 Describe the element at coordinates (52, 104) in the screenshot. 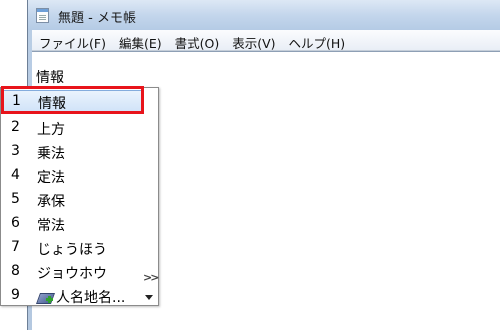

I see `candidate-word: 情報` at that location.